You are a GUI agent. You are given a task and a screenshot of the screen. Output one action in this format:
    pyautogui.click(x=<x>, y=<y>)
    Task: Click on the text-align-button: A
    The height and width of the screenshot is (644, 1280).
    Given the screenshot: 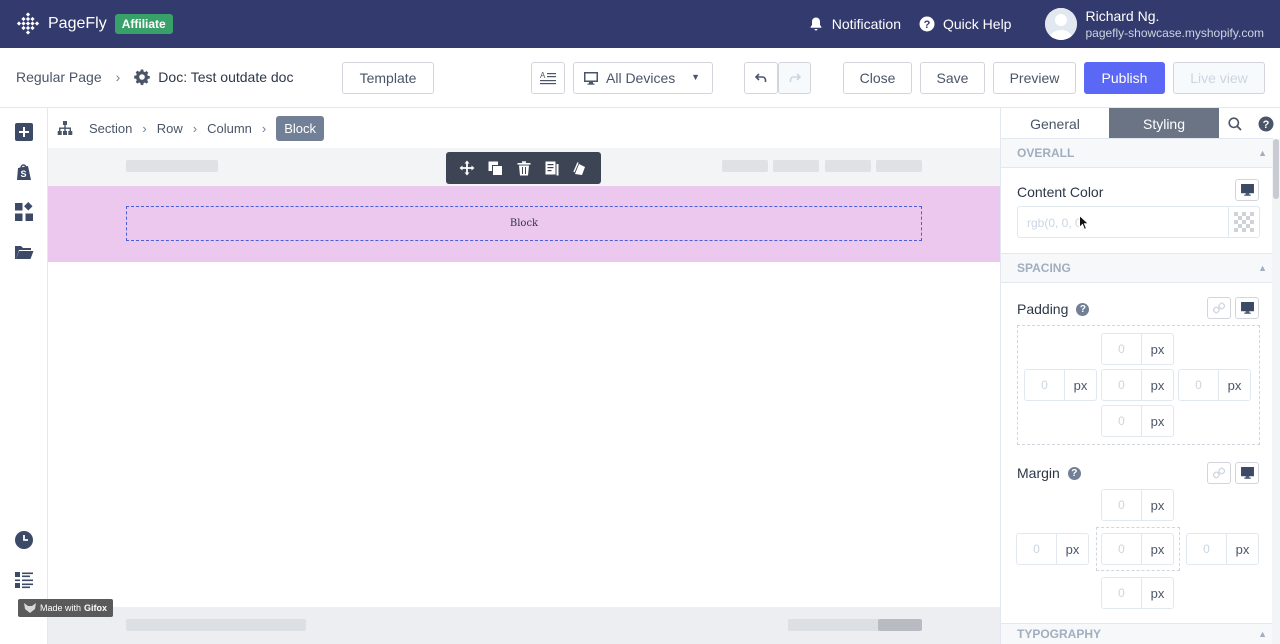 What is the action you would take?
    pyautogui.click(x=548, y=78)
    